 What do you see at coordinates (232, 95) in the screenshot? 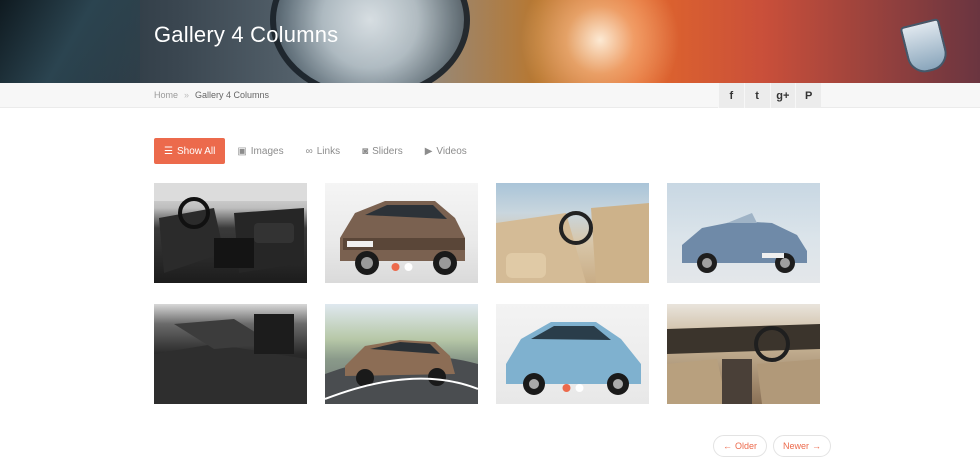
I see `breadcrumb-current: Gallery 4 Columns` at bounding box center [232, 95].